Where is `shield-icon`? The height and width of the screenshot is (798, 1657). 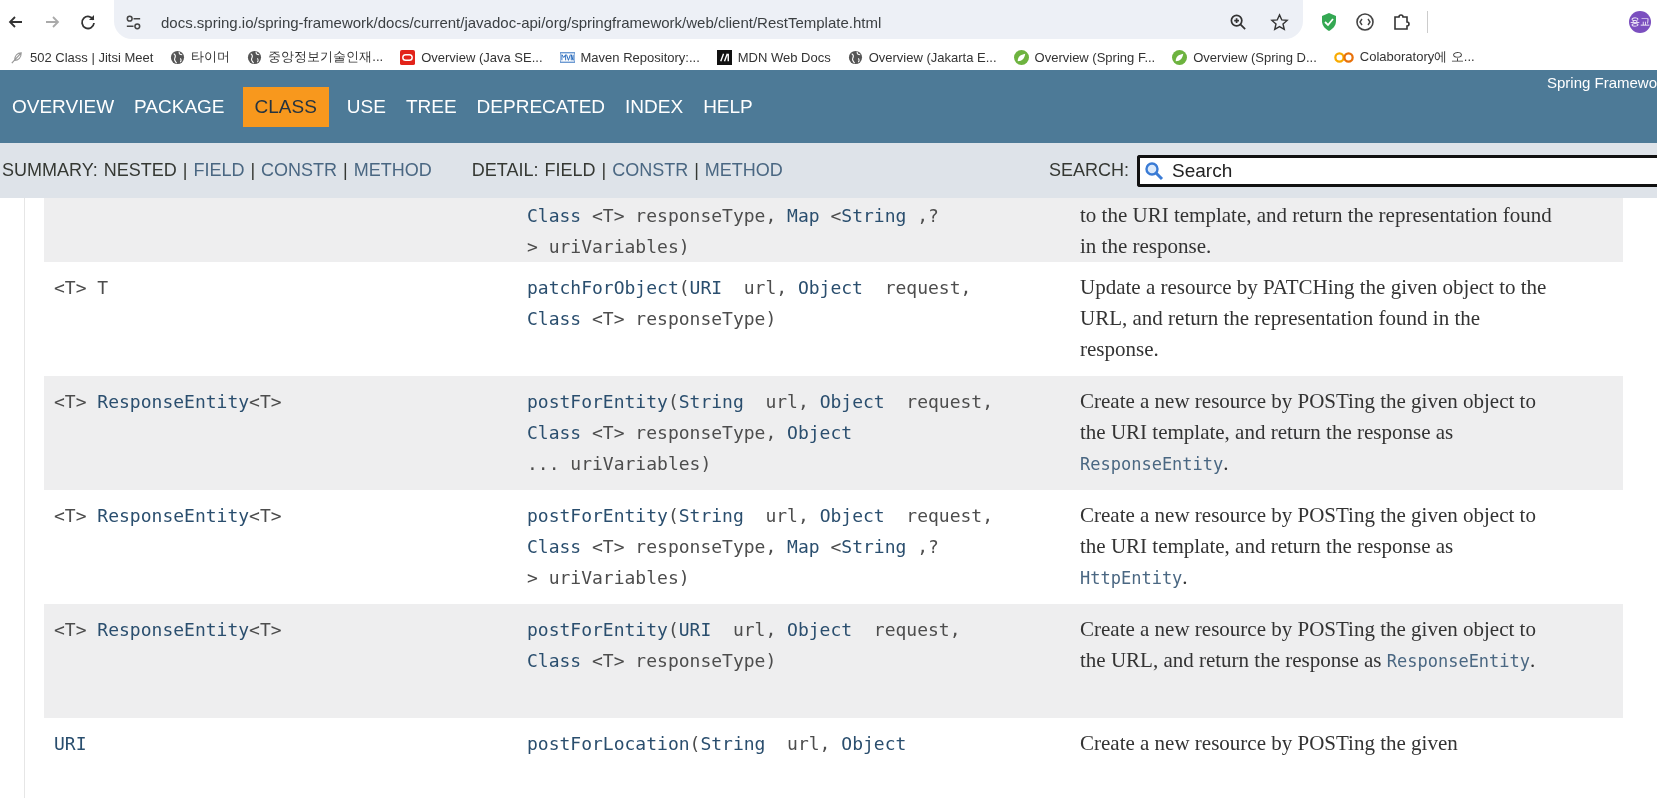 shield-icon is located at coordinates (1329, 22).